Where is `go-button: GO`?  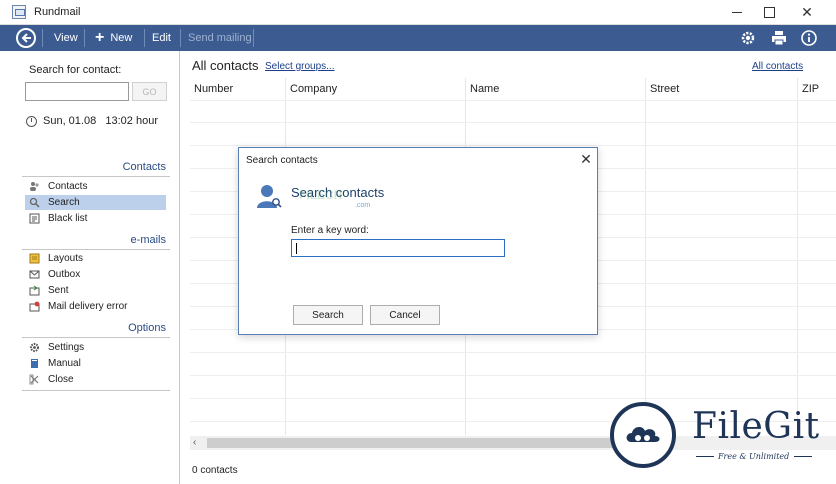
go-button: GO is located at coordinates (149, 91).